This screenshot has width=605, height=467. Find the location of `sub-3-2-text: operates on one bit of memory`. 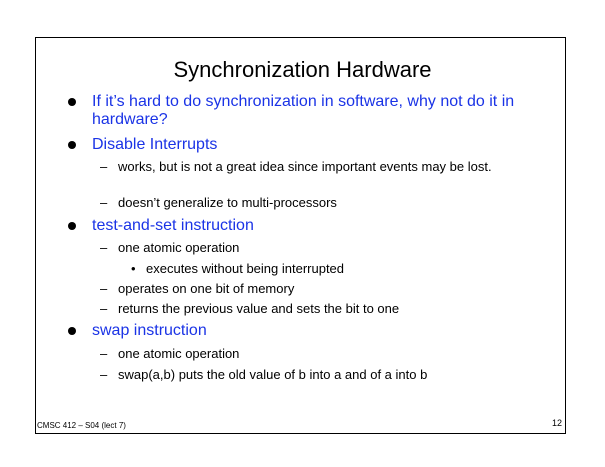

sub-3-2-text: operates on one bit of memory is located at coordinates (206, 288).